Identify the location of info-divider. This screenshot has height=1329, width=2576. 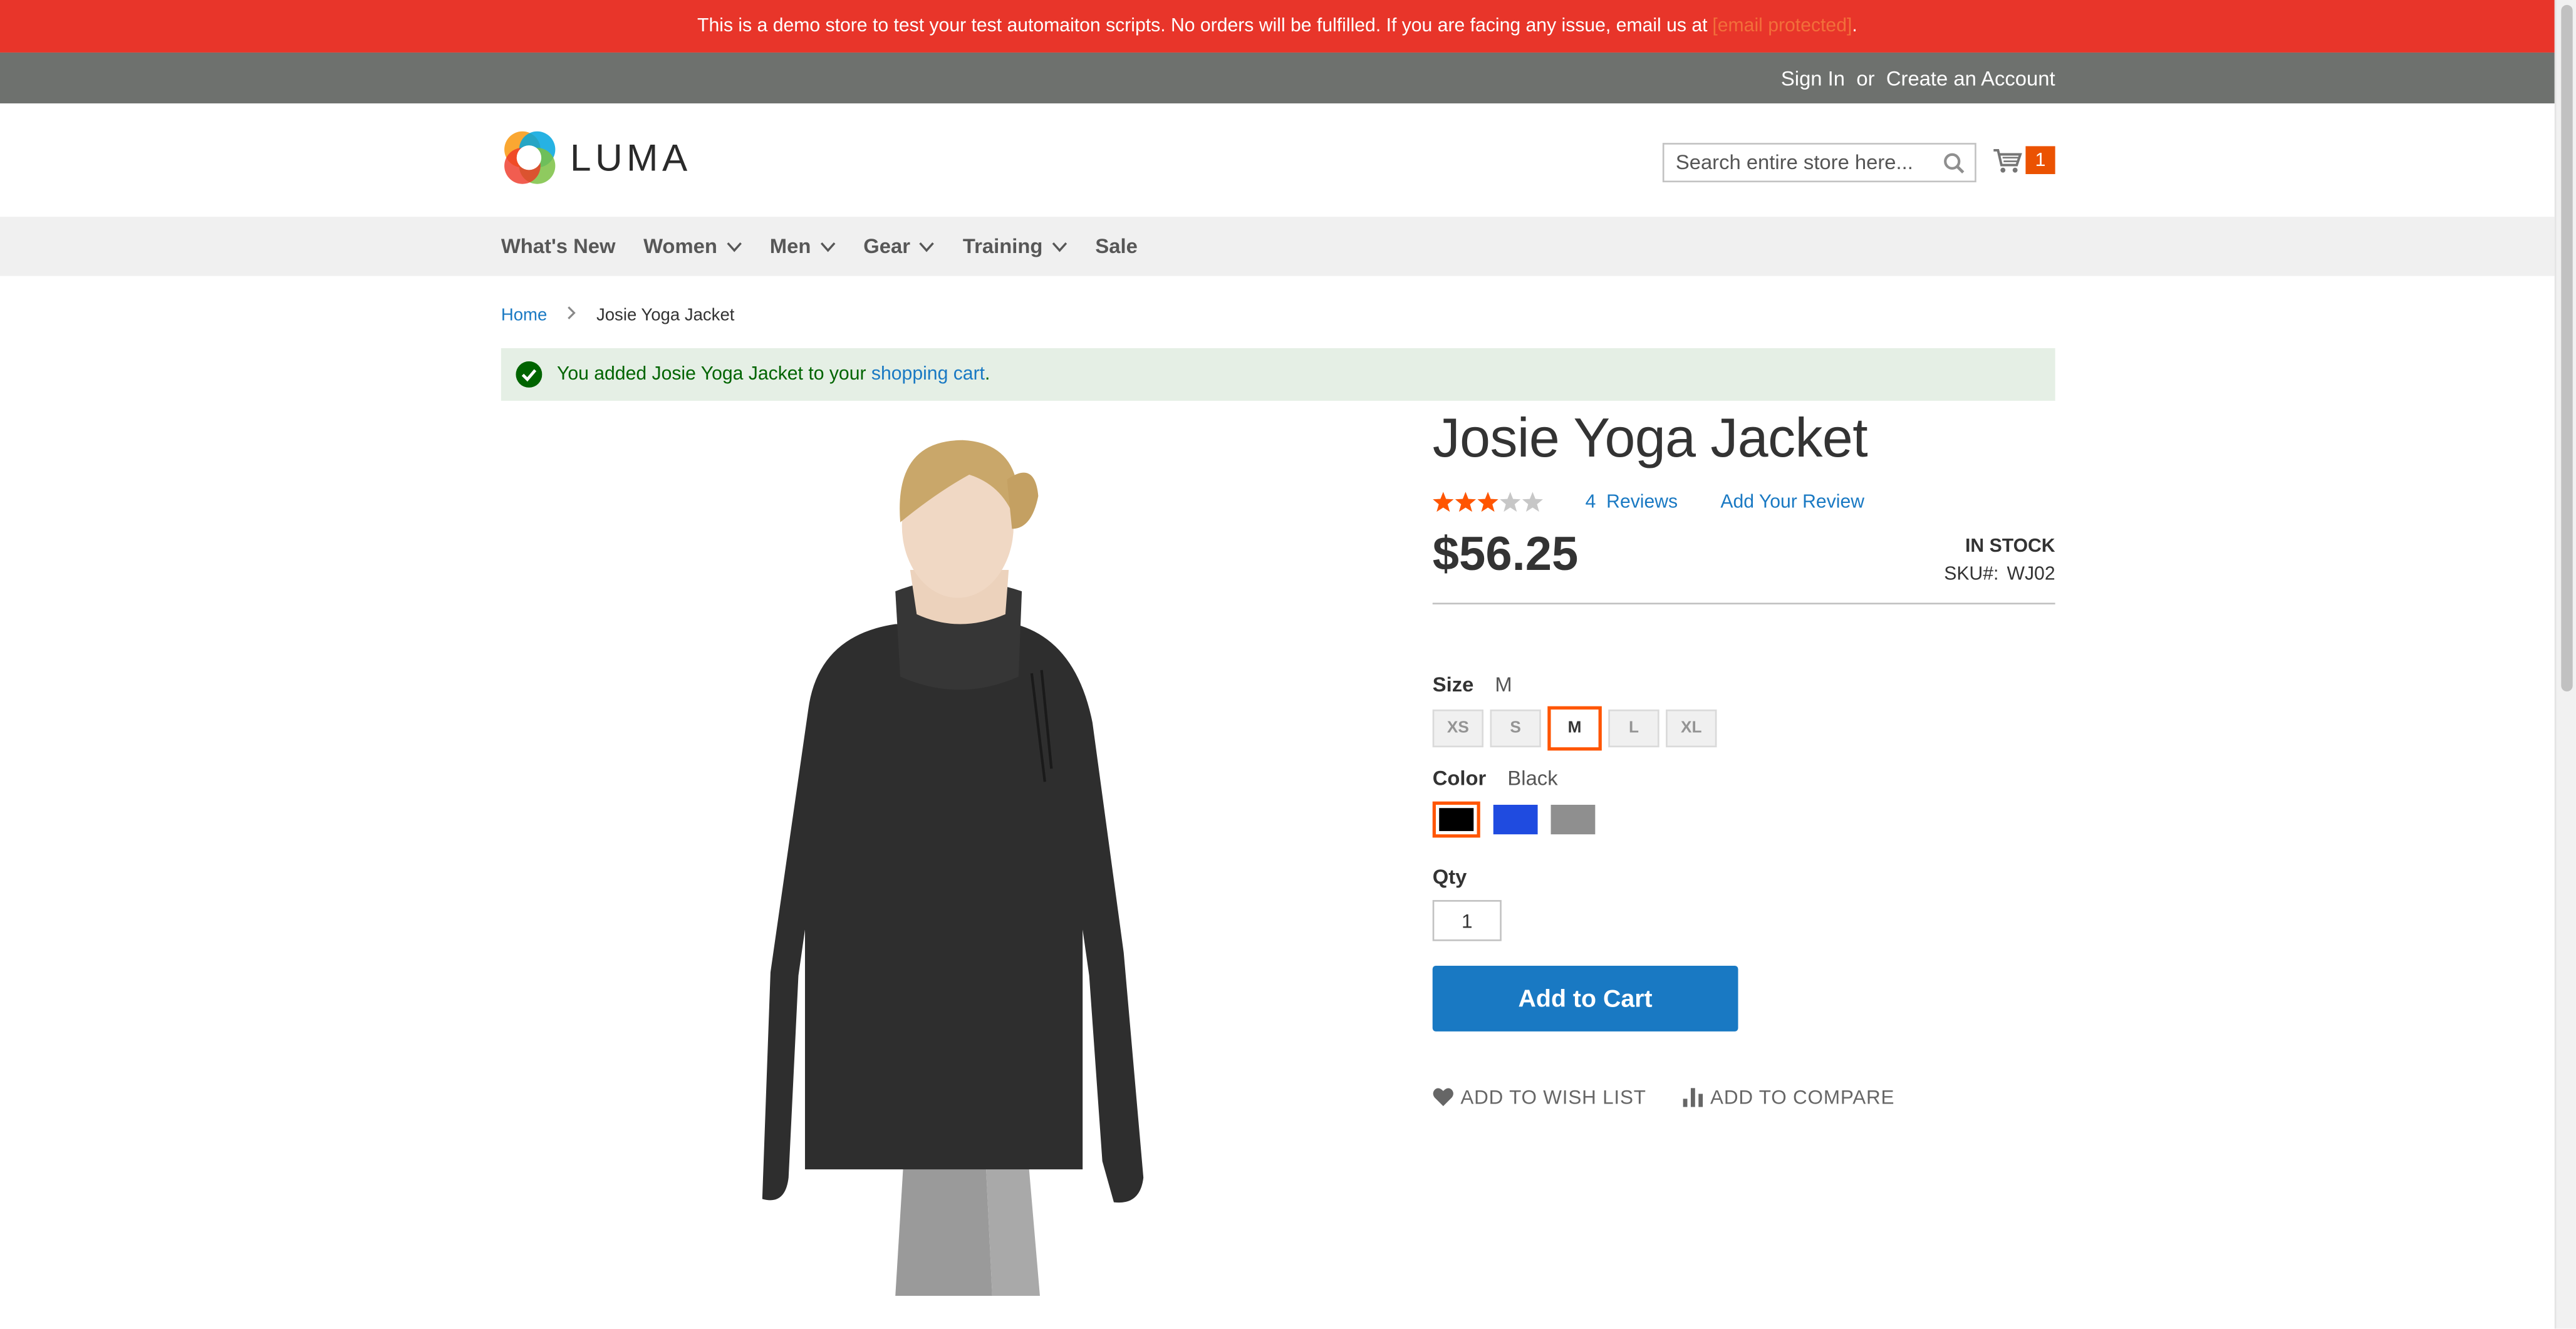
(1743, 603).